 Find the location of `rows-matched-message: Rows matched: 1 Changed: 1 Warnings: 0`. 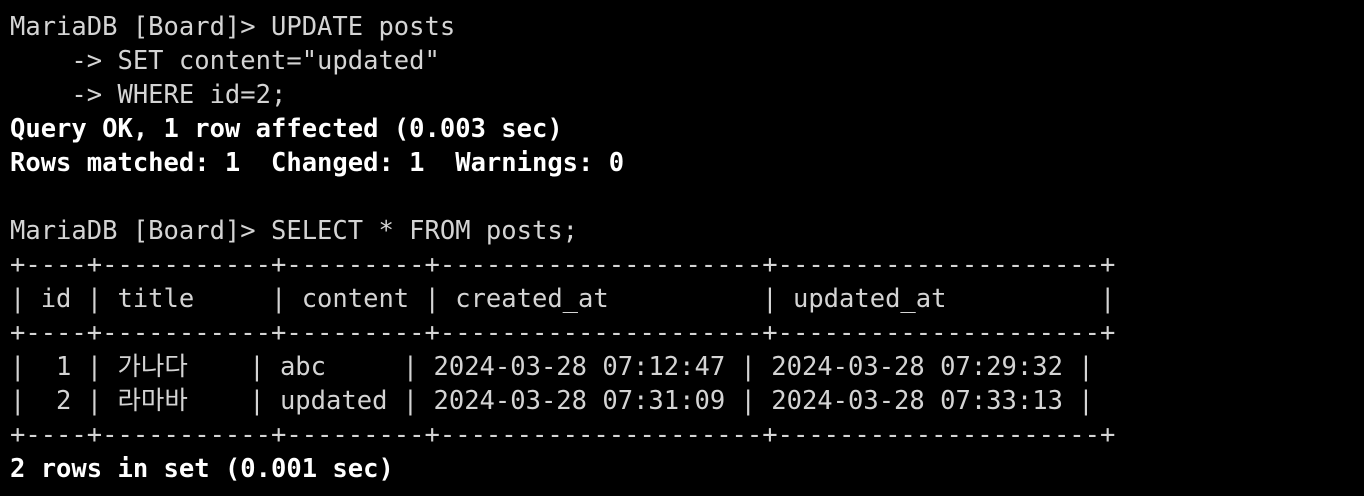

rows-matched-message: Rows matched: 1 Changed: 1 Warnings: 0 is located at coordinates (317, 163).